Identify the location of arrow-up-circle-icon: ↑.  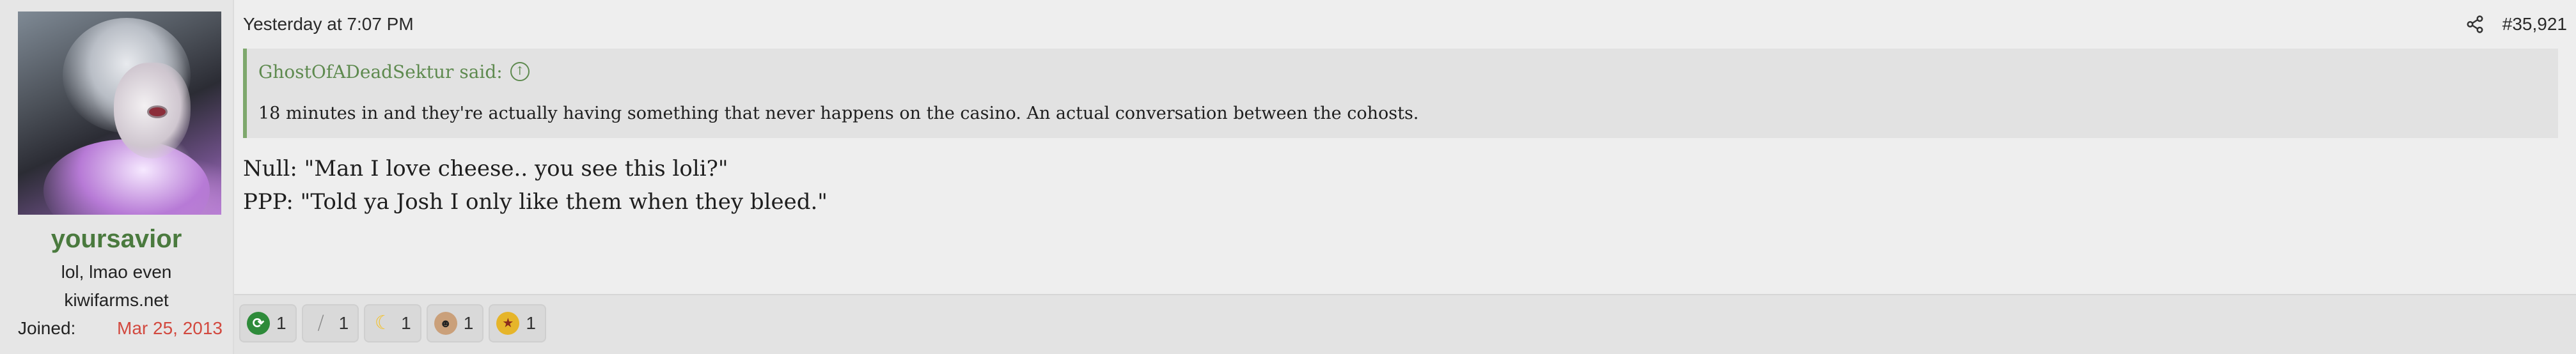
(520, 71).